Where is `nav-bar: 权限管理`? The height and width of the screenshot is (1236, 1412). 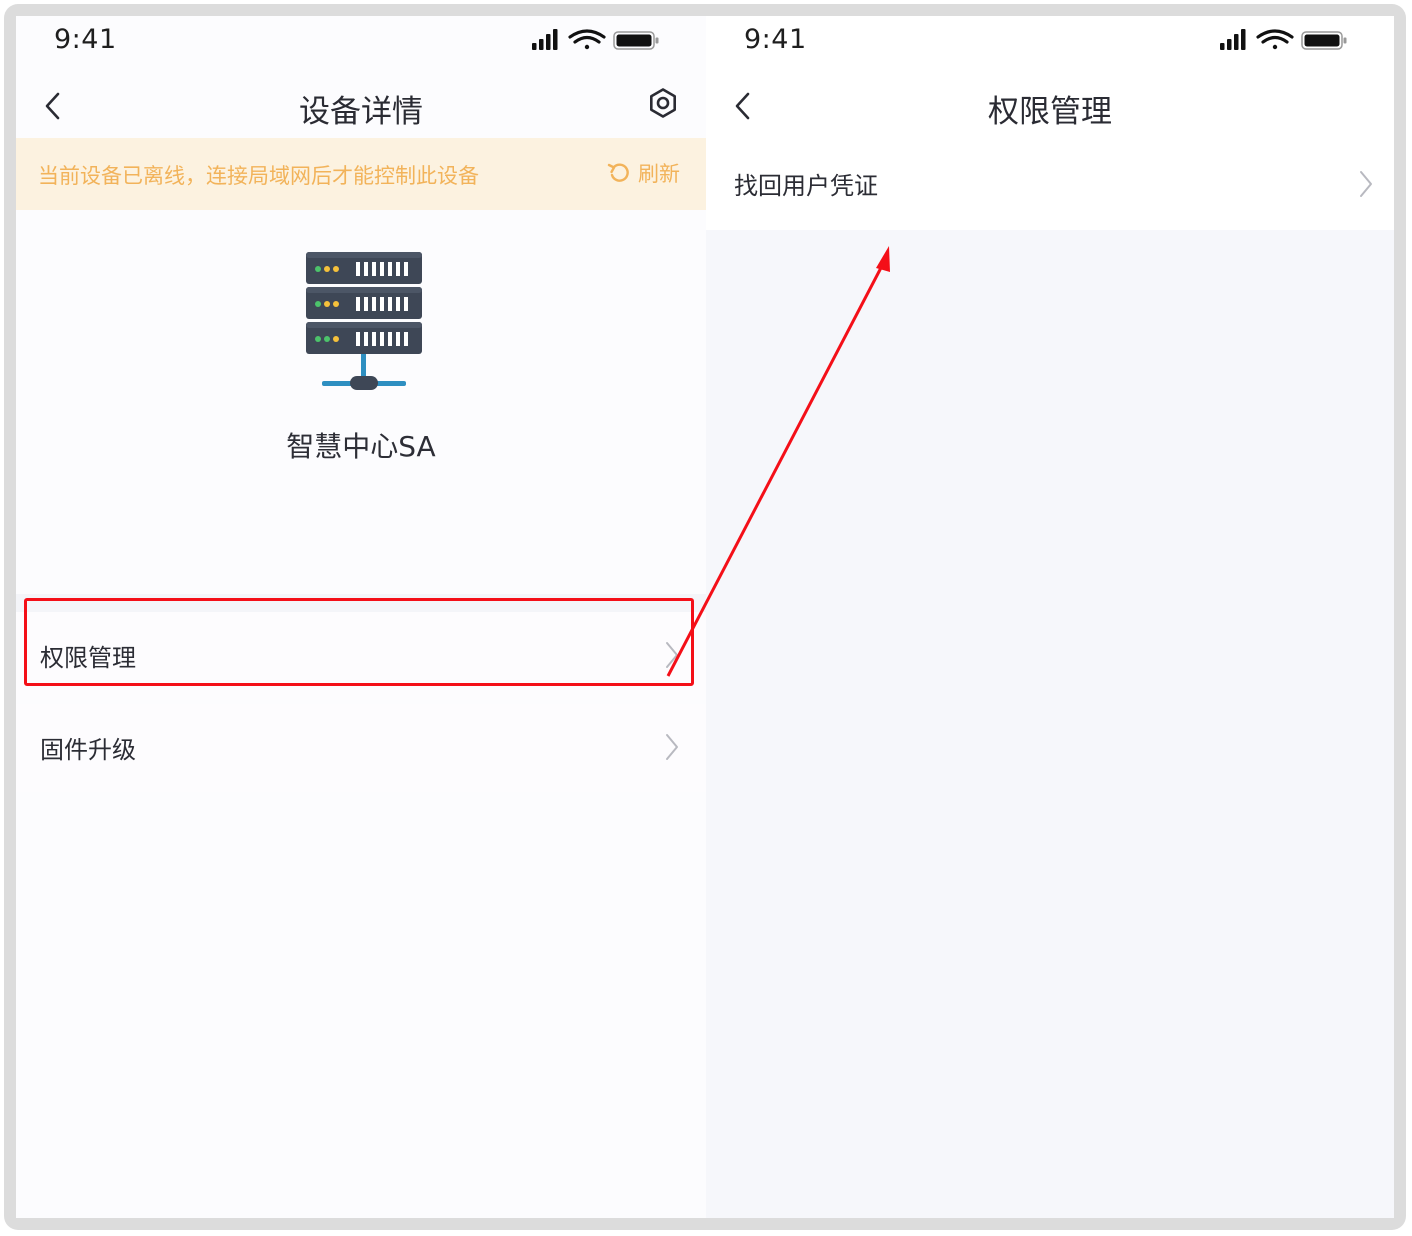 nav-bar: 权限管理 is located at coordinates (1050, 107).